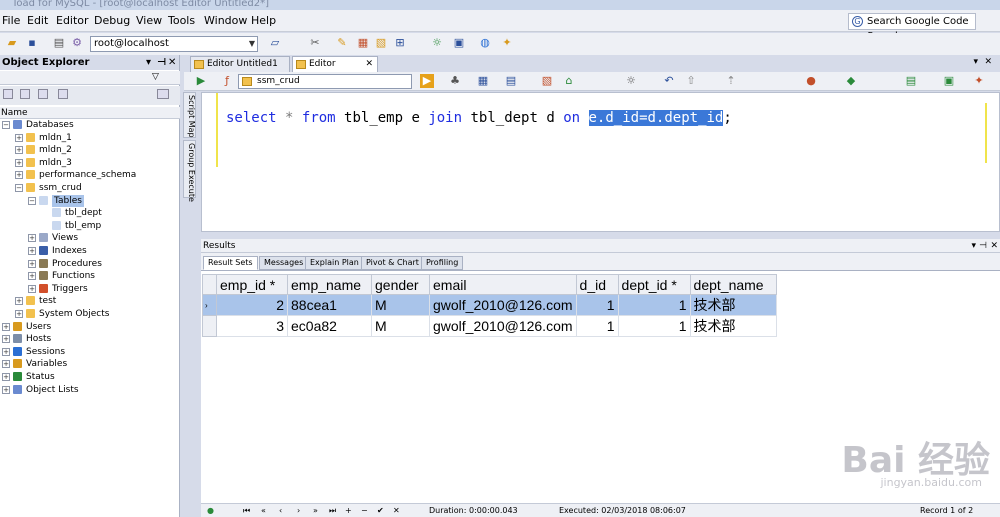 This screenshot has height=517, width=1000. Describe the element at coordinates (503, 305) in the screenshot. I see `cell-email: gwolf_2010@126.com` at that location.